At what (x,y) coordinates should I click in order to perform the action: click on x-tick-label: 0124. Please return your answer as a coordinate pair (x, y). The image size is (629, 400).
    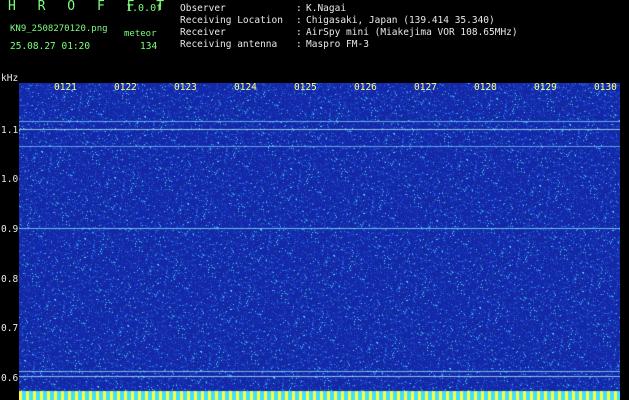
    Looking at the image, I should click on (245, 87).